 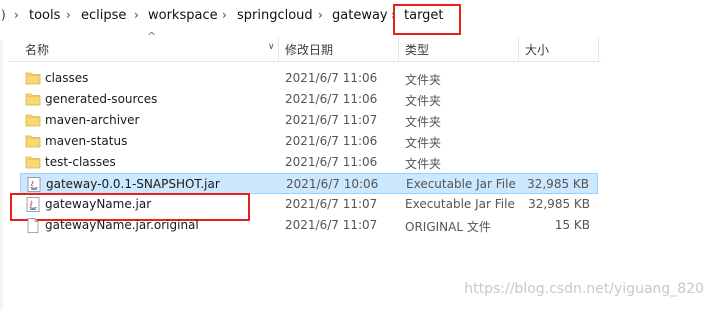 I want to click on file-row-test-classes: test-classes 2021/6/7 11:06 文件夹, so click(x=309, y=162).